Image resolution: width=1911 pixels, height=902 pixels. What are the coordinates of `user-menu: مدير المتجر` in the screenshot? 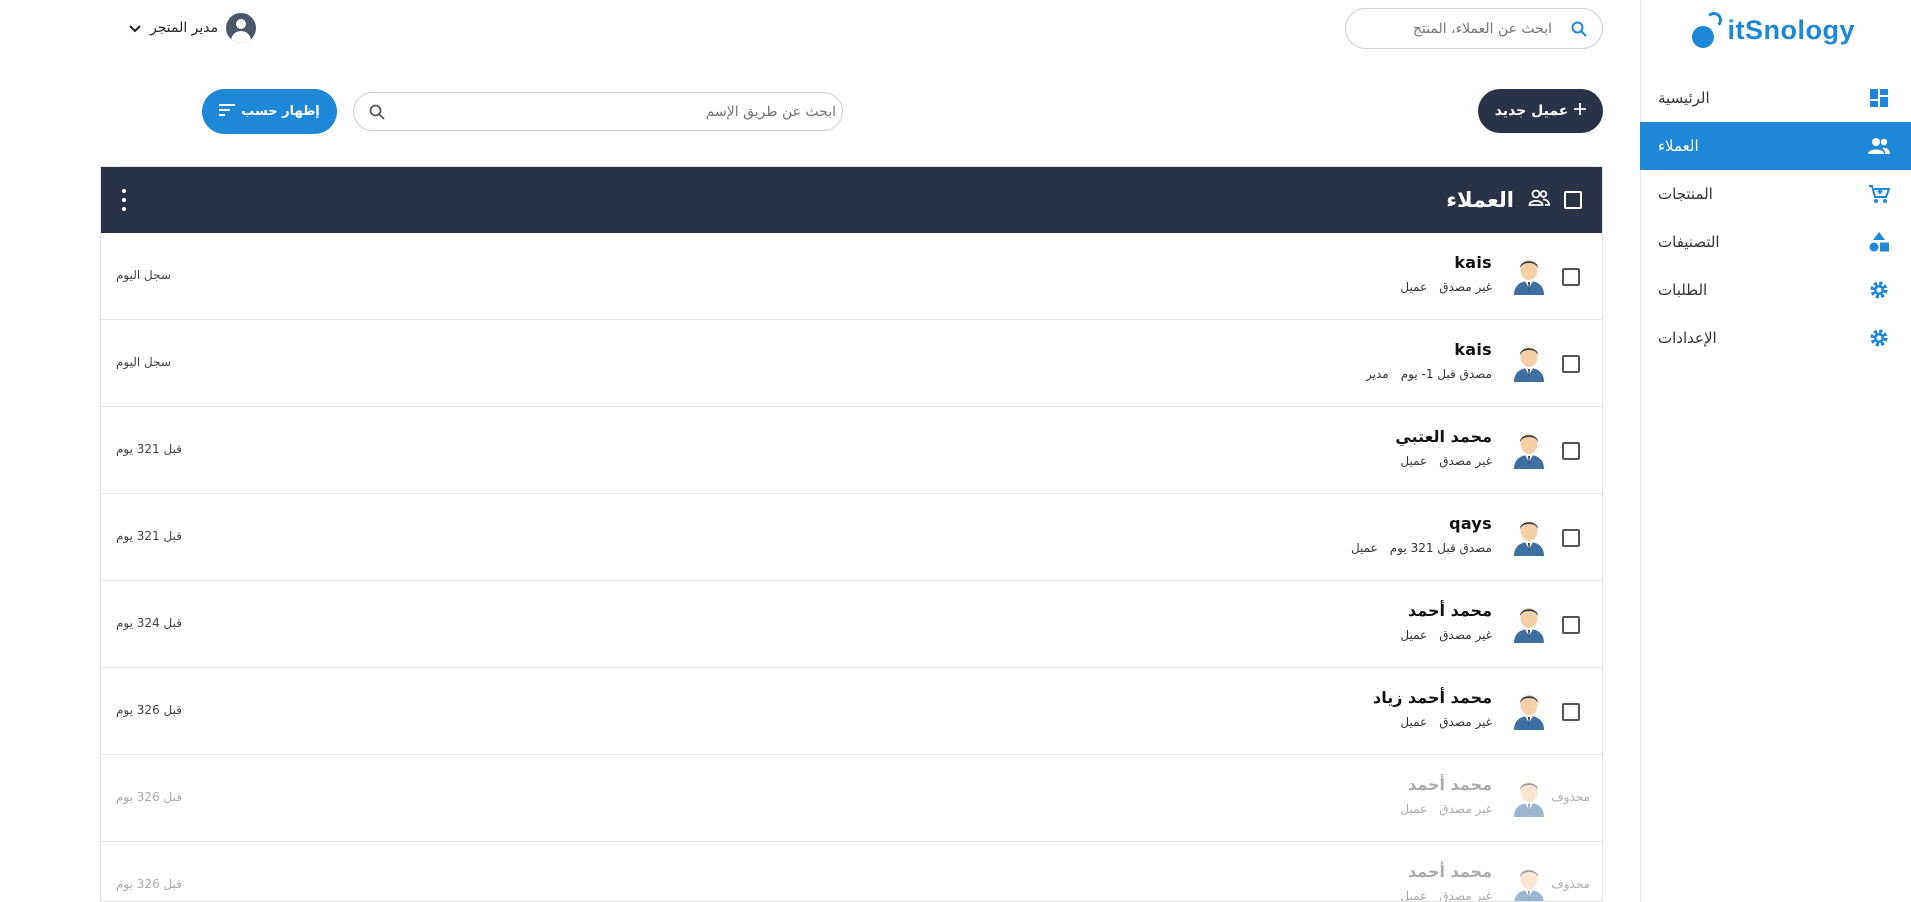 It's located at (192, 28).